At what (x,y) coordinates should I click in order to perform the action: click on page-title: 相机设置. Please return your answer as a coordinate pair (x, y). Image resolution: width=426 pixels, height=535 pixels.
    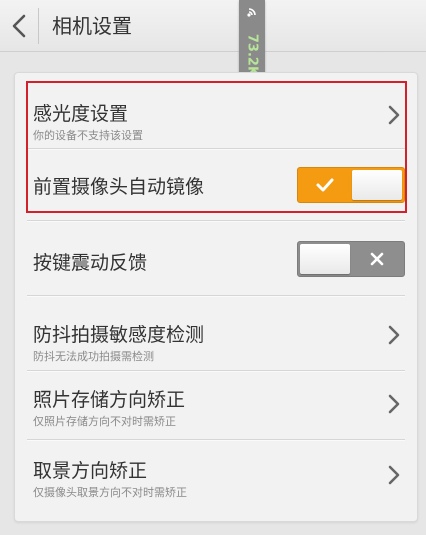
    Looking at the image, I should click on (92, 26).